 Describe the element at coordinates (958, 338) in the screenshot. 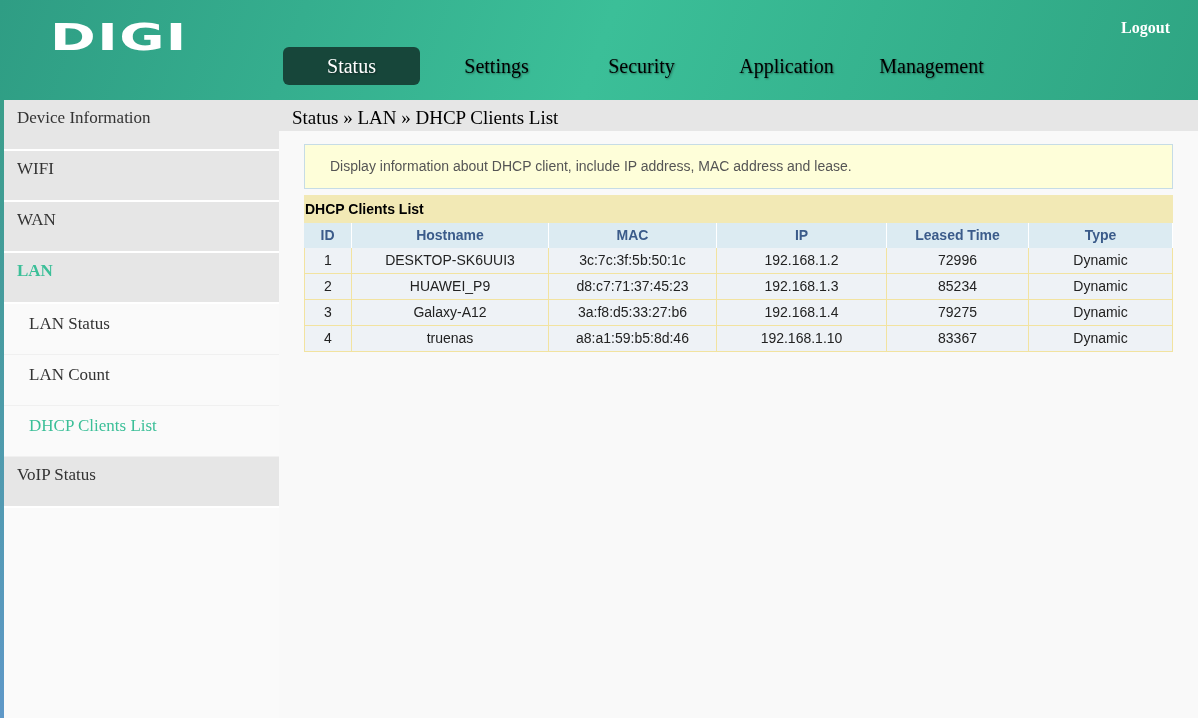

I see `table-cell: 83367` at that location.